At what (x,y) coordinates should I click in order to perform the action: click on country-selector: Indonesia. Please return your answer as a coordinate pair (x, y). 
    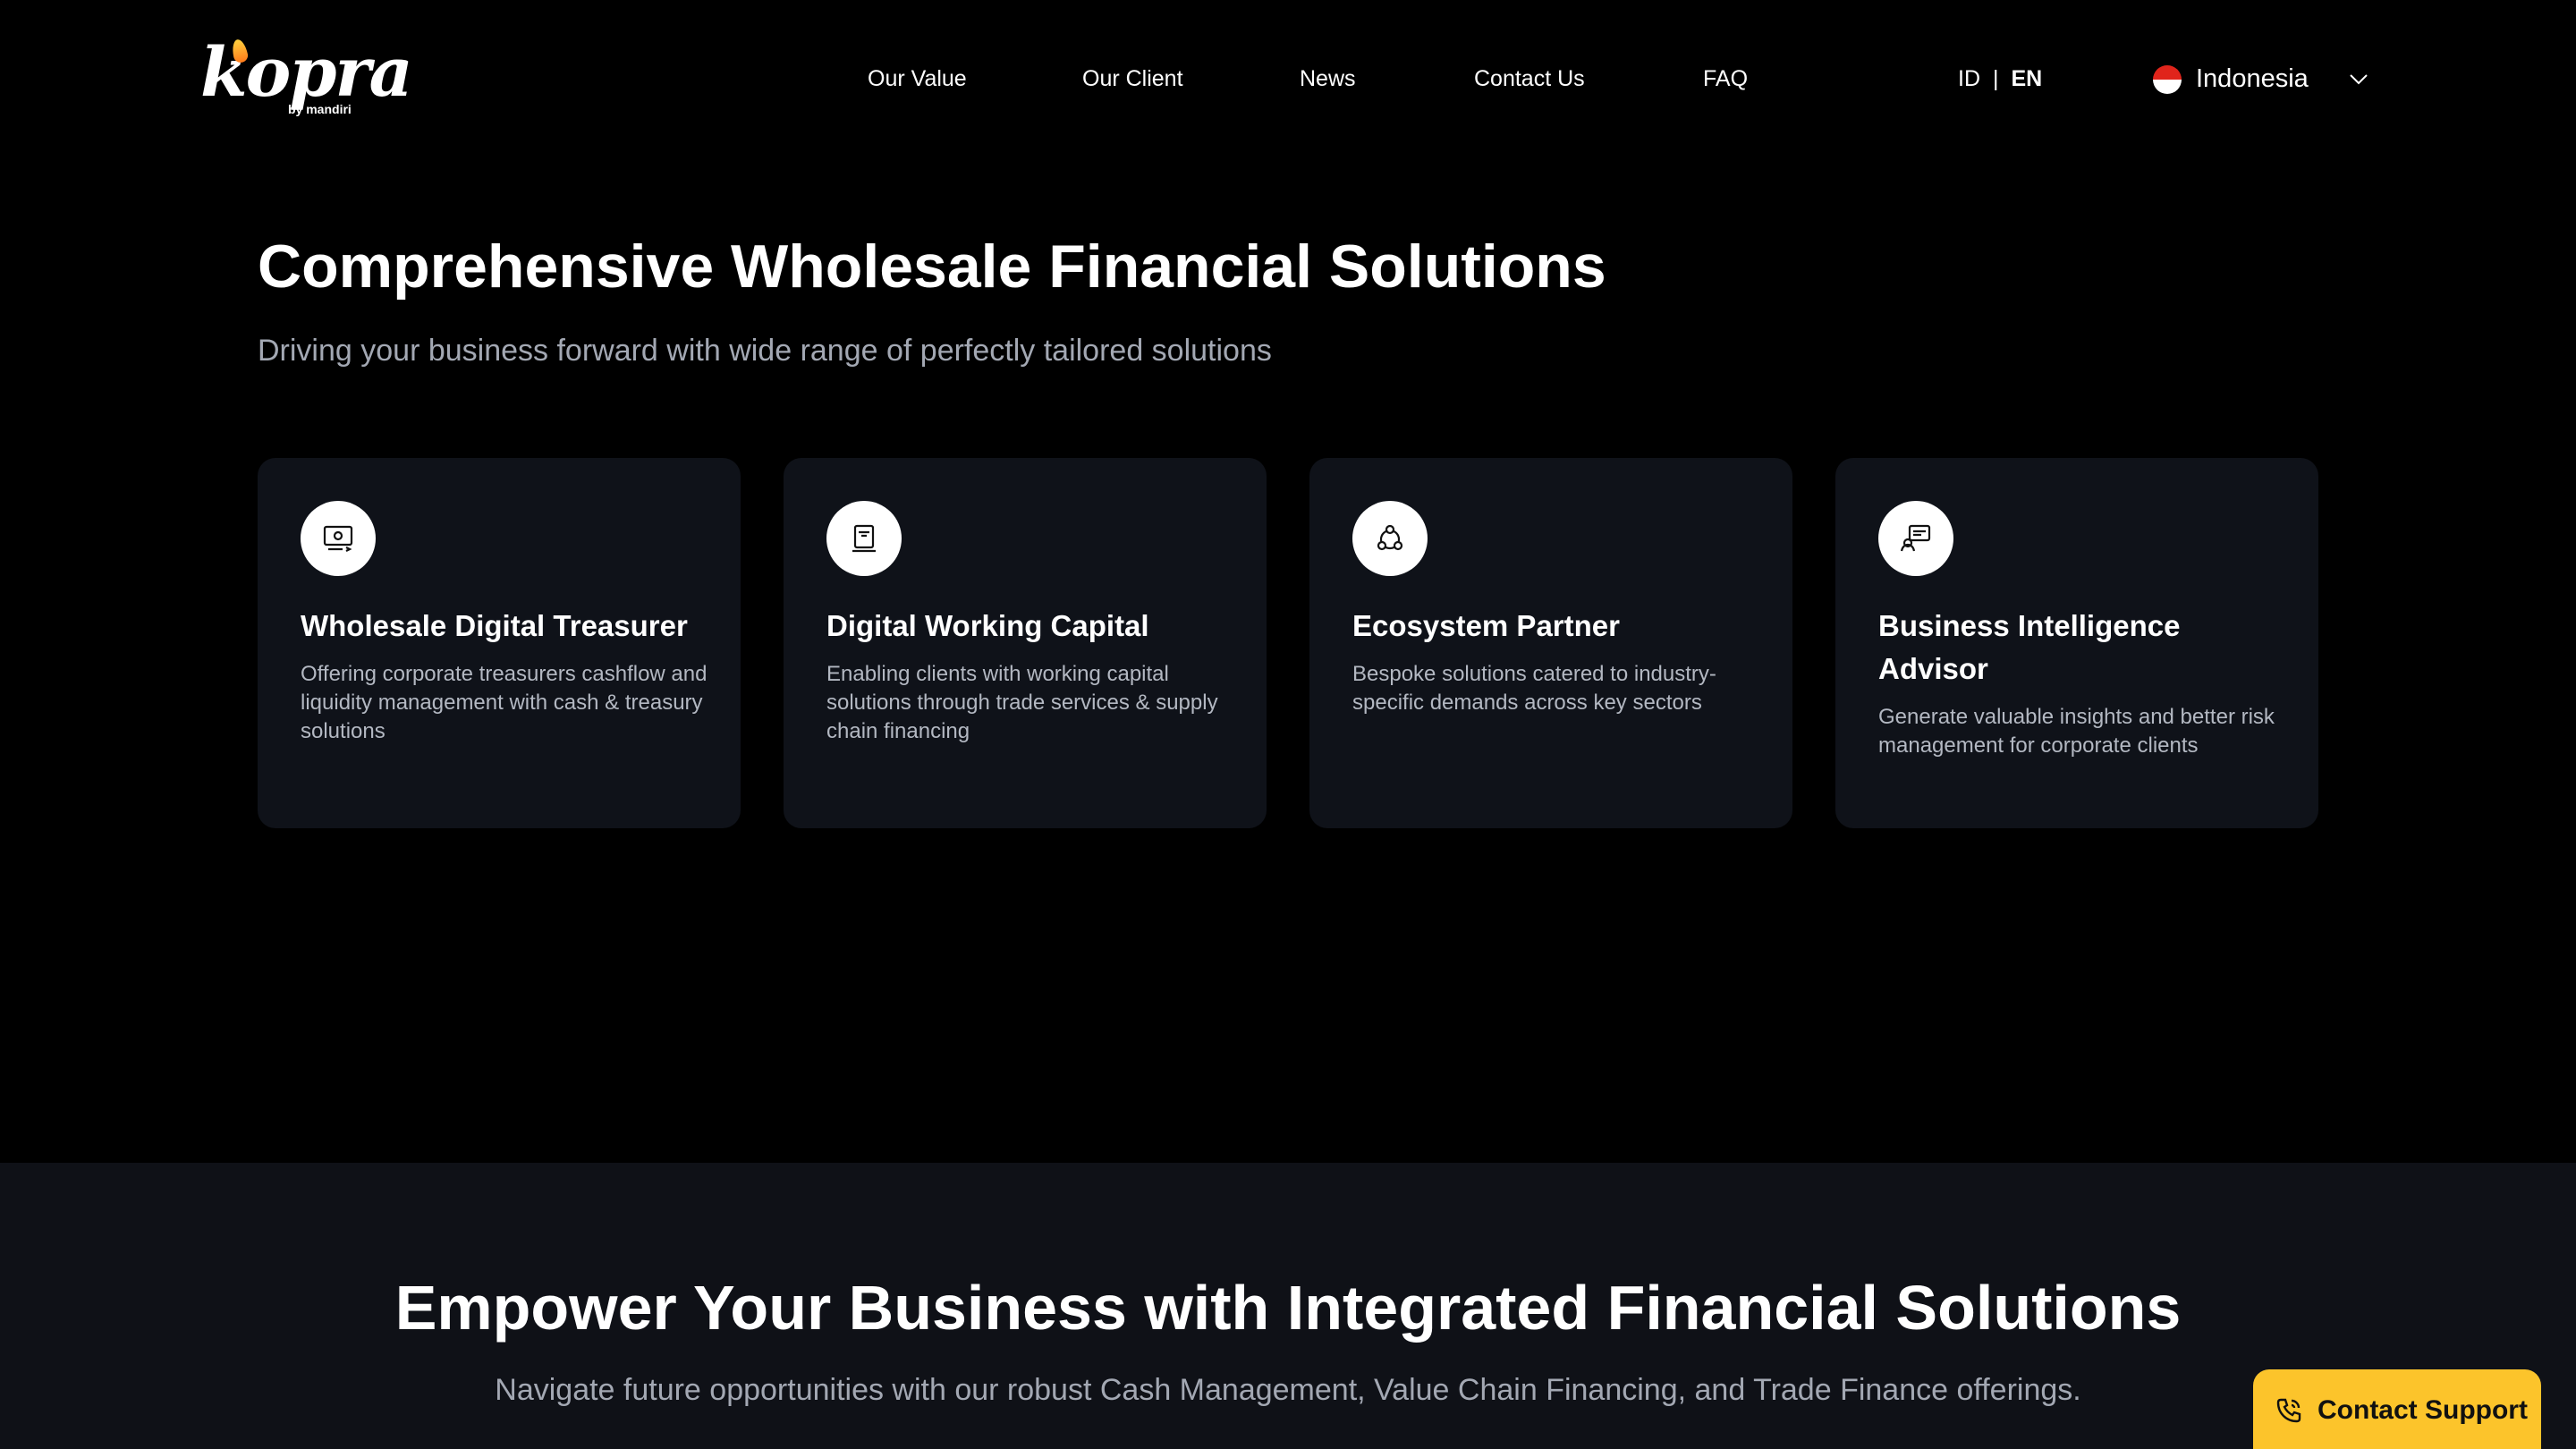
    Looking at the image, I should click on (2265, 78).